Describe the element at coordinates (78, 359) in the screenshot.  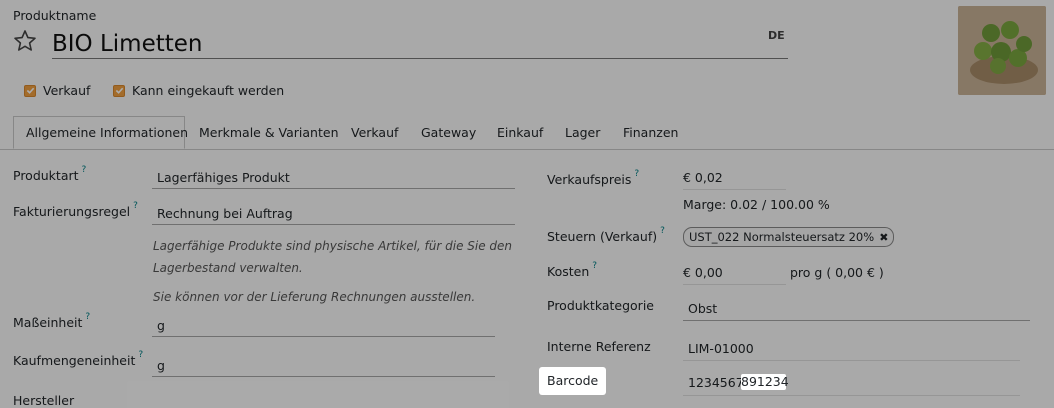
I see `kaufmengeneinheit-label: Kaufmengeneinheit?` at that location.